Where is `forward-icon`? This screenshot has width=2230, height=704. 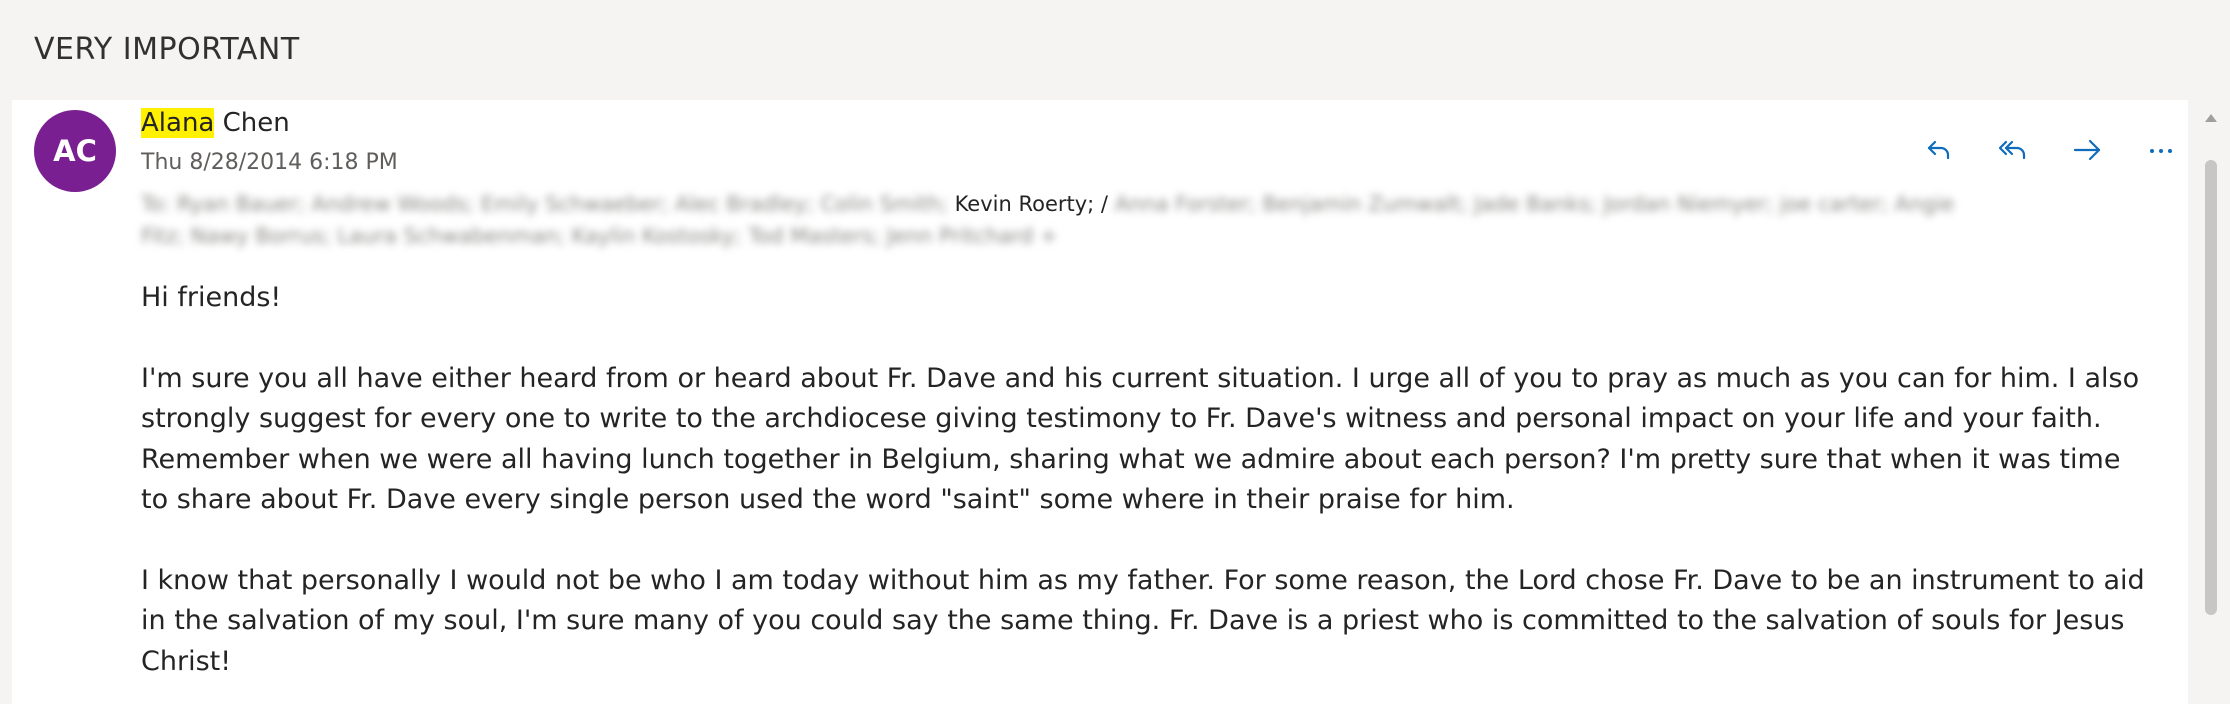
forward-icon is located at coordinates (2087, 150).